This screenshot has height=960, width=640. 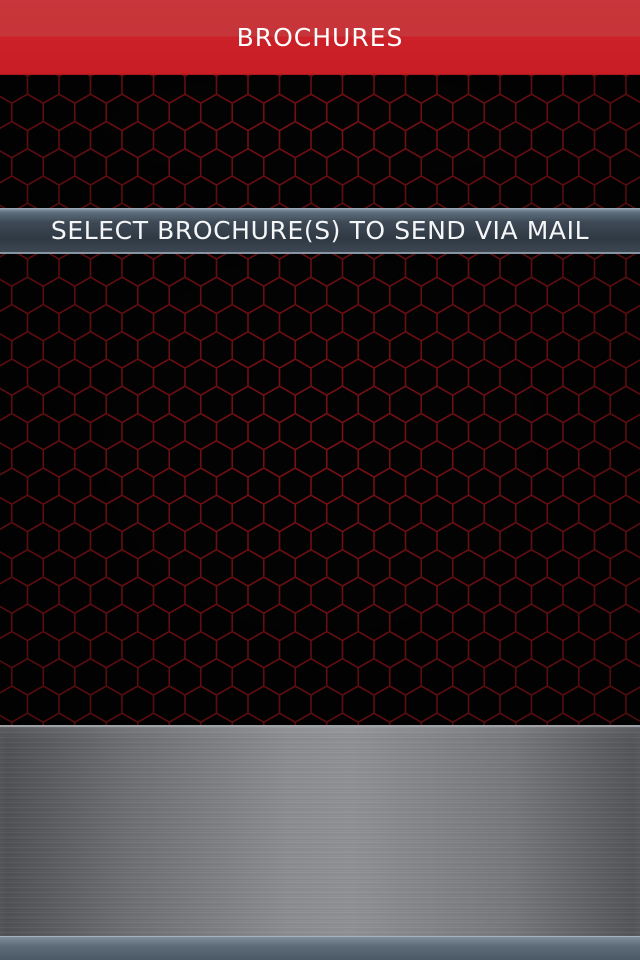 I want to click on hex-pattern-top, so click(x=320, y=141).